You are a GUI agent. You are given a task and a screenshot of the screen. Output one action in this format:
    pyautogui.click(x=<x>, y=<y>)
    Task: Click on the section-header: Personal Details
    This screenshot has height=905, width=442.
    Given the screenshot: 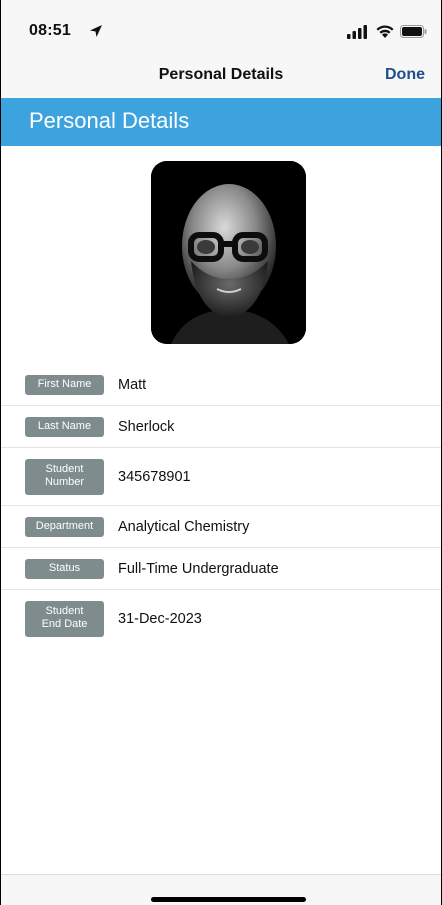 What is the action you would take?
    pyautogui.click(x=221, y=122)
    